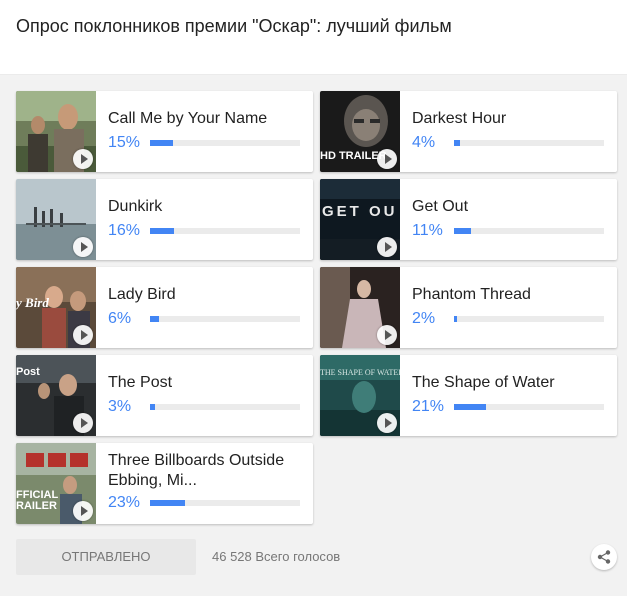 The width and height of the screenshot is (627, 596). I want to click on share-icon, so click(604, 557).